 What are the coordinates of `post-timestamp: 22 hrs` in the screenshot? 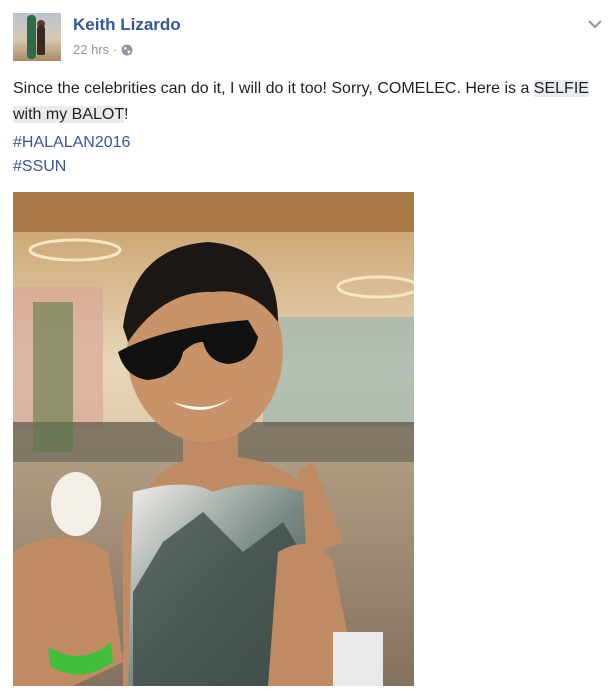 It's located at (91, 49).